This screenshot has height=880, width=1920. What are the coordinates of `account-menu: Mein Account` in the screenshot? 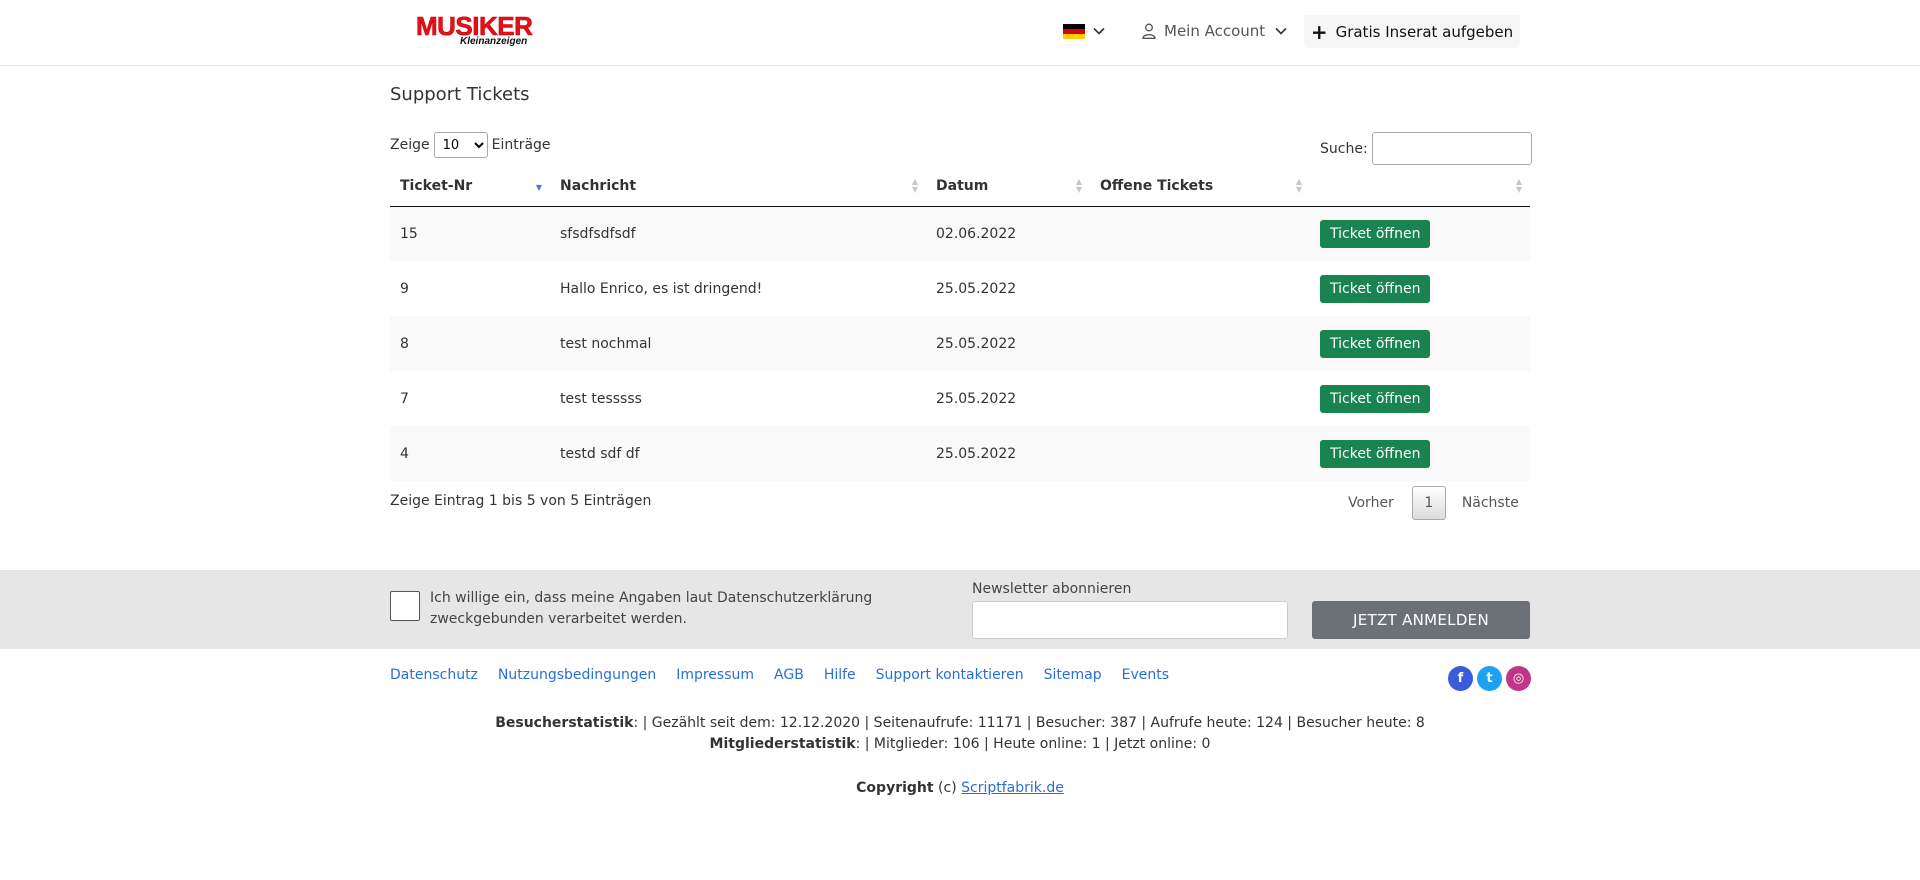 It's located at (1215, 31).